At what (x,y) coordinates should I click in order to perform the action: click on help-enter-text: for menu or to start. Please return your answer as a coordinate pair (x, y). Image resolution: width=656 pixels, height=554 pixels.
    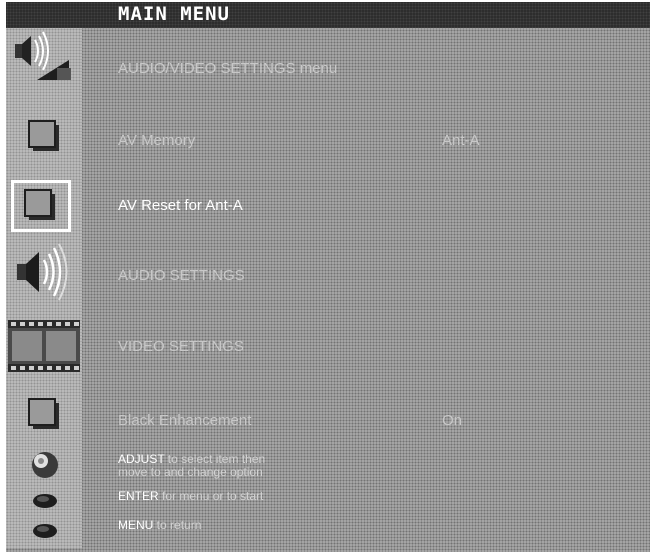
    Looking at the image, I should click on (211, 496).